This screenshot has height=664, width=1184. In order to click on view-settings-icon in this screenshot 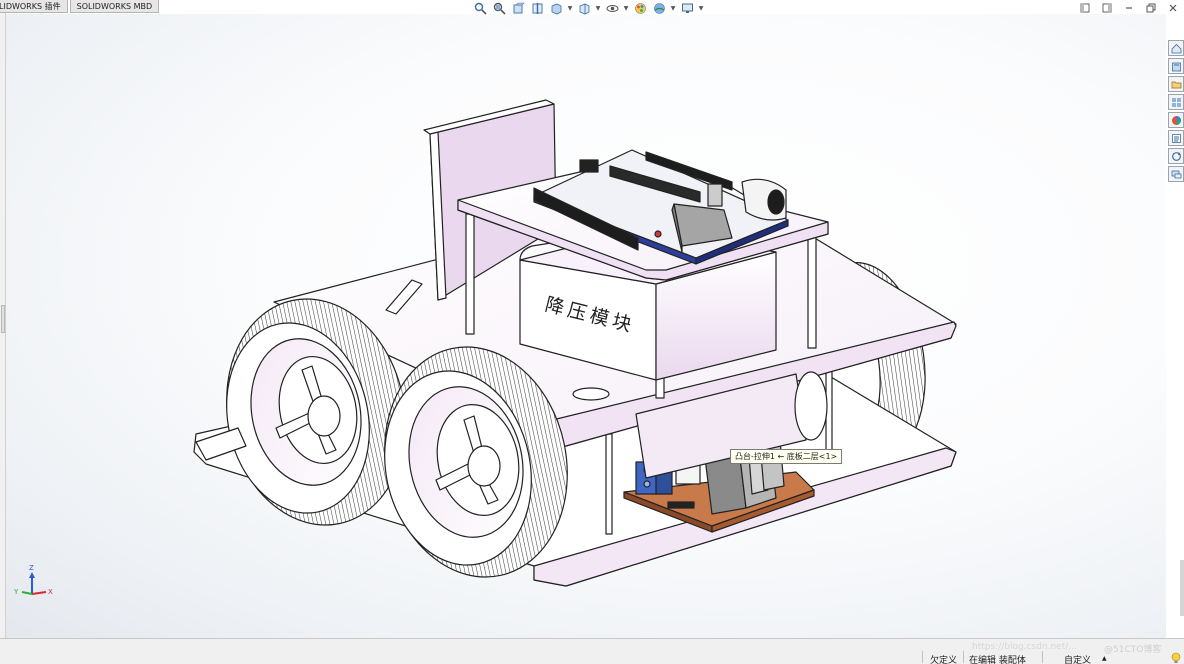, I will do `click(687, 8)`.